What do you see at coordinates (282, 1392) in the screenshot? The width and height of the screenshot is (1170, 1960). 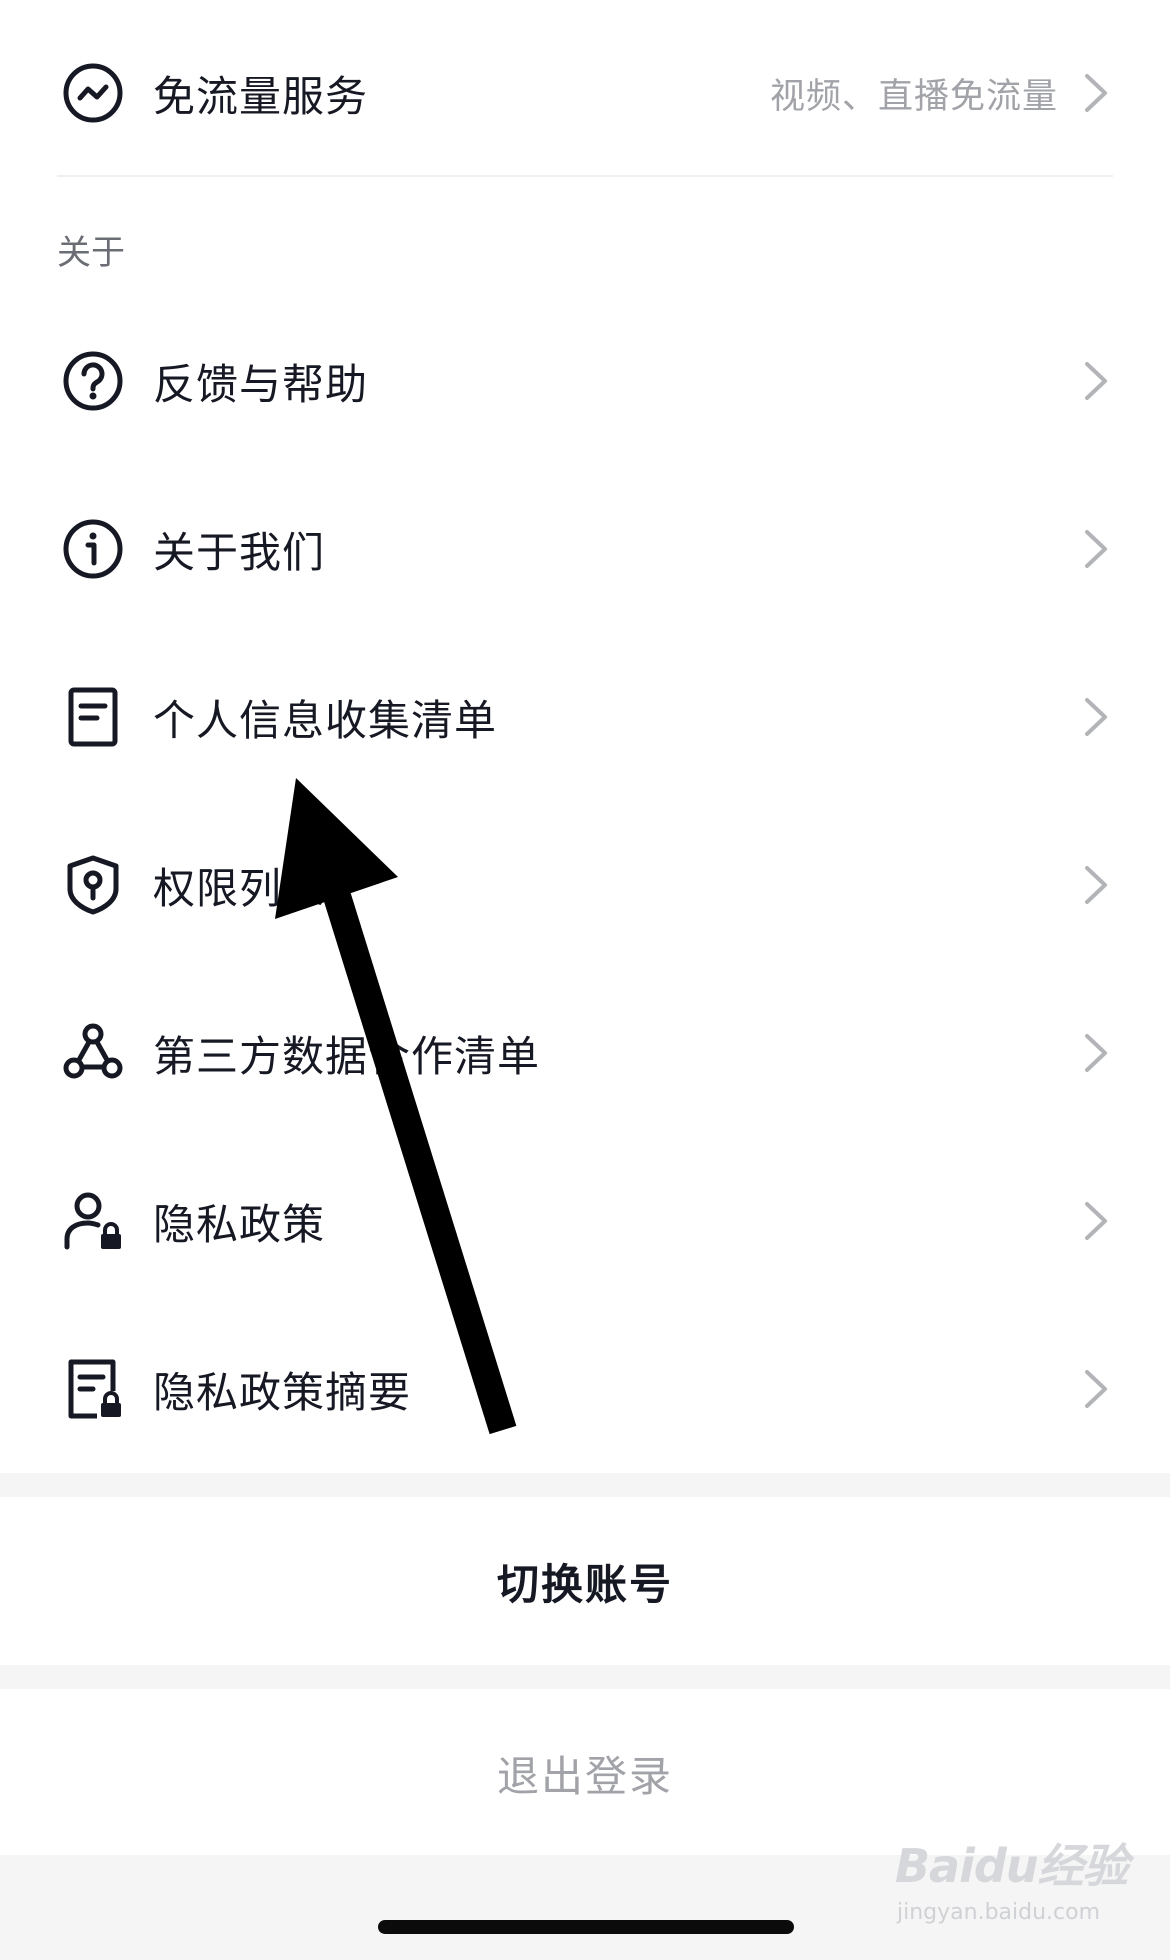 I see `privacy-summary-label: 隐私政策摘要` at bounding box center [282, 1392].